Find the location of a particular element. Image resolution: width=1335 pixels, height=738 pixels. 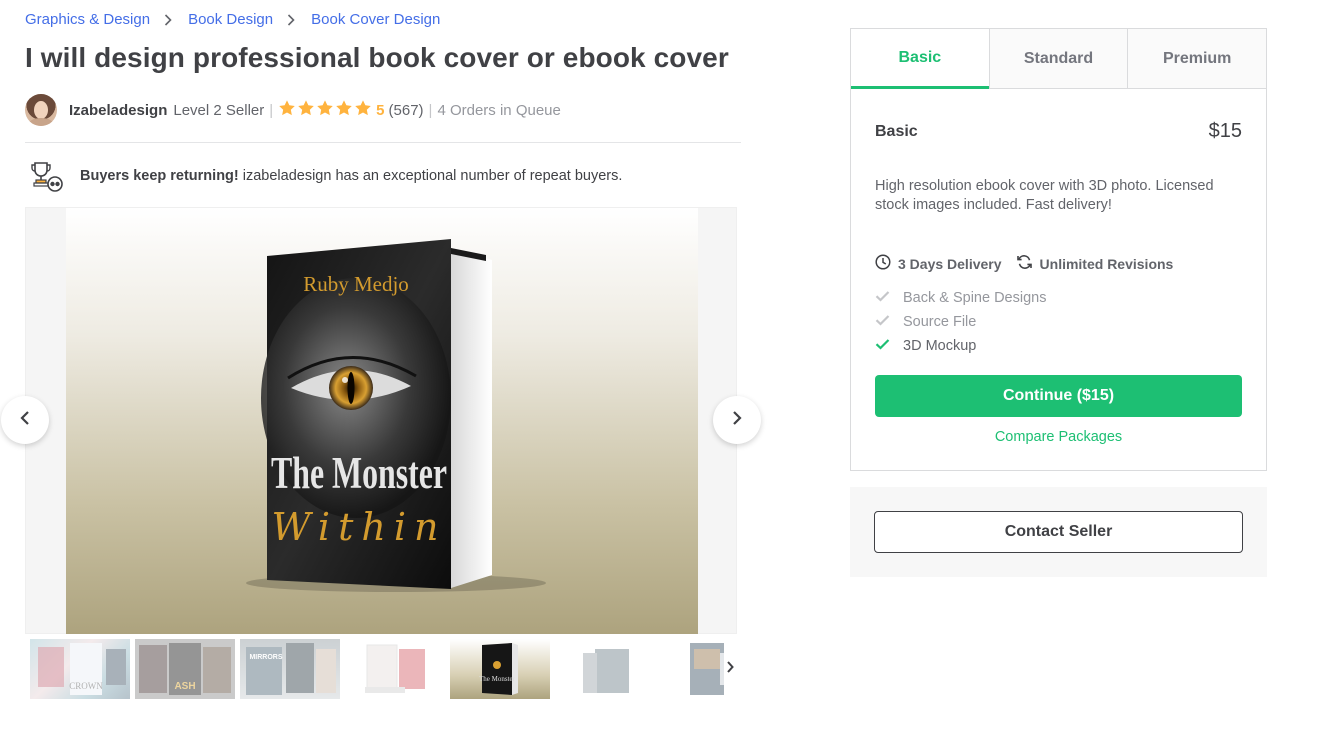

package-name: Basic is located at coordinates (896, 131).